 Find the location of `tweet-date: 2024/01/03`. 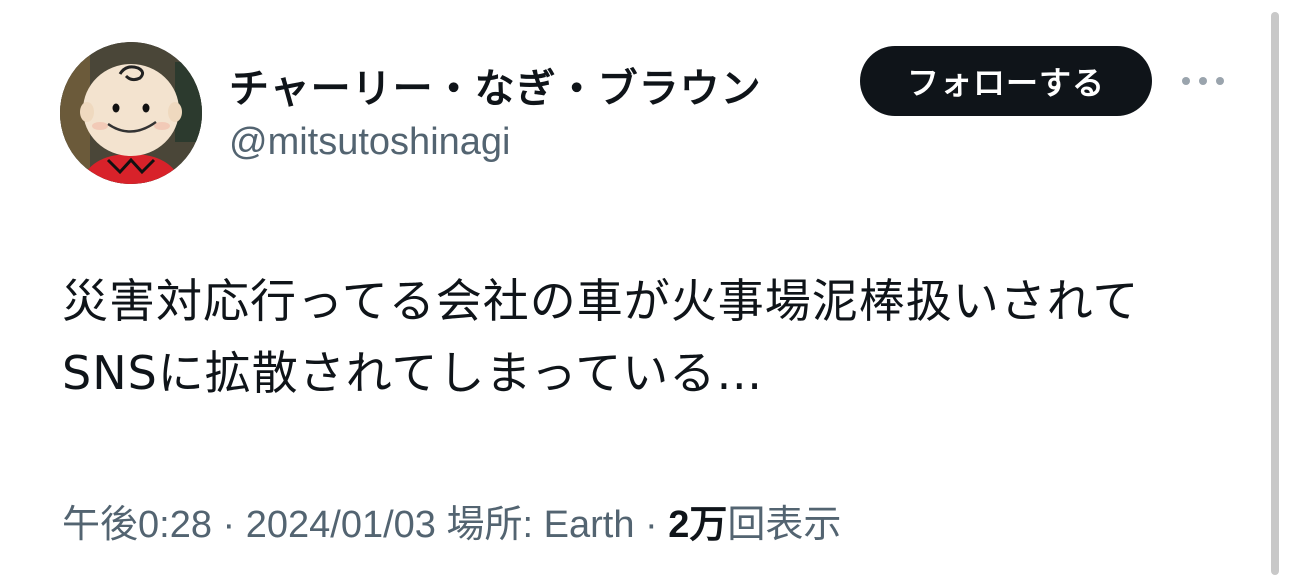

tweet-date: 2024/01/03 is located at coordinates (341, 525).